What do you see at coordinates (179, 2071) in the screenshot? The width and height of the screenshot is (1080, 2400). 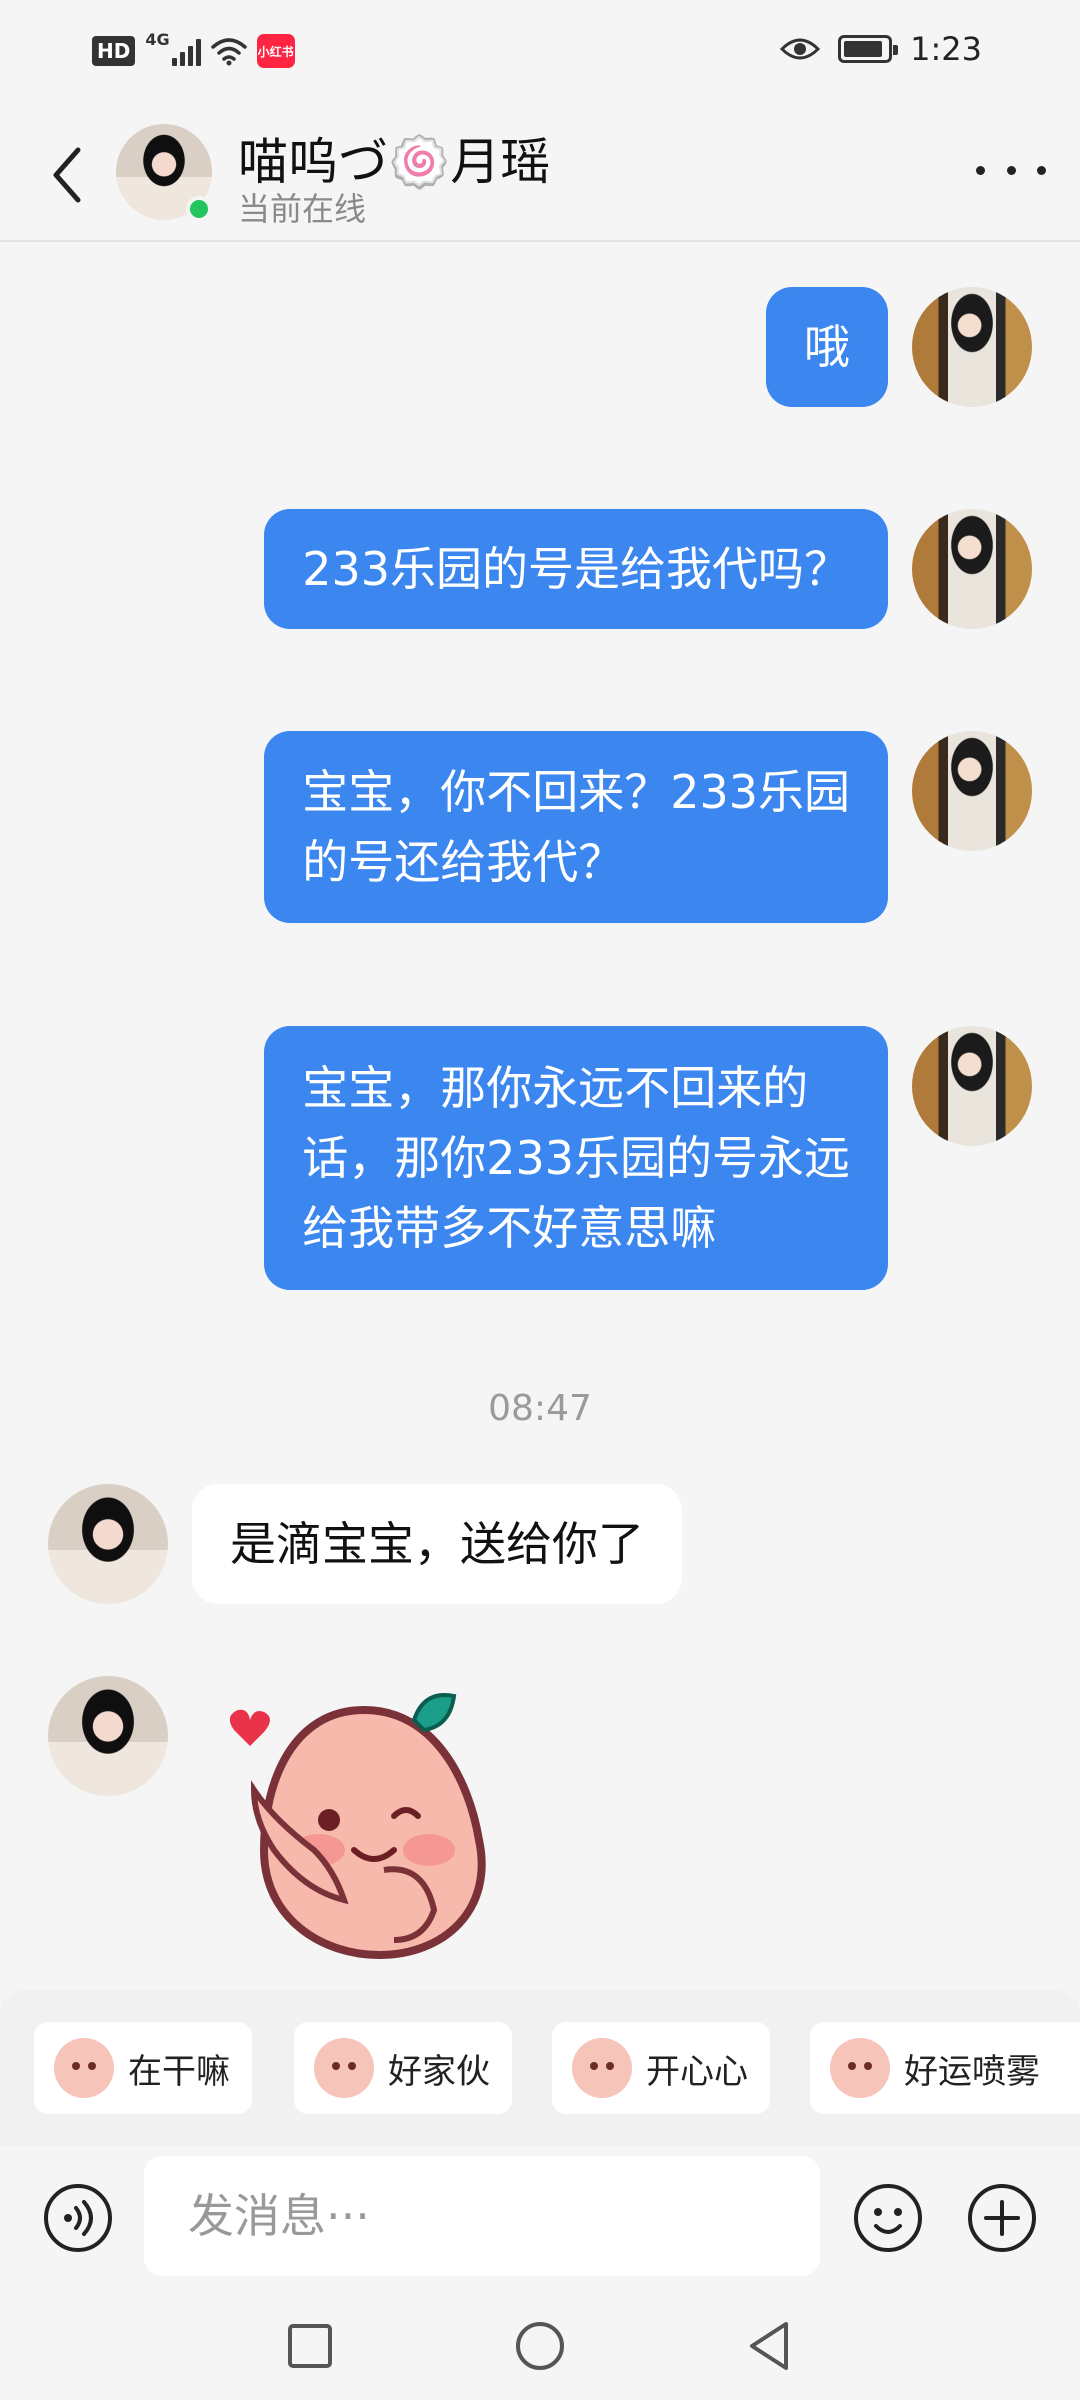 I see `quick-reply-label: 在干嘛` at bounding box center [179, 2071].